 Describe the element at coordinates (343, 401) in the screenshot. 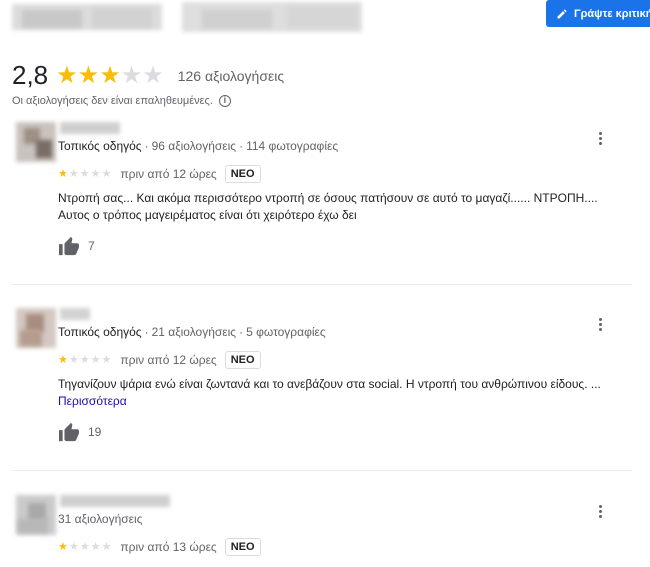

I see `more-link: Περισσότερα` at that location.